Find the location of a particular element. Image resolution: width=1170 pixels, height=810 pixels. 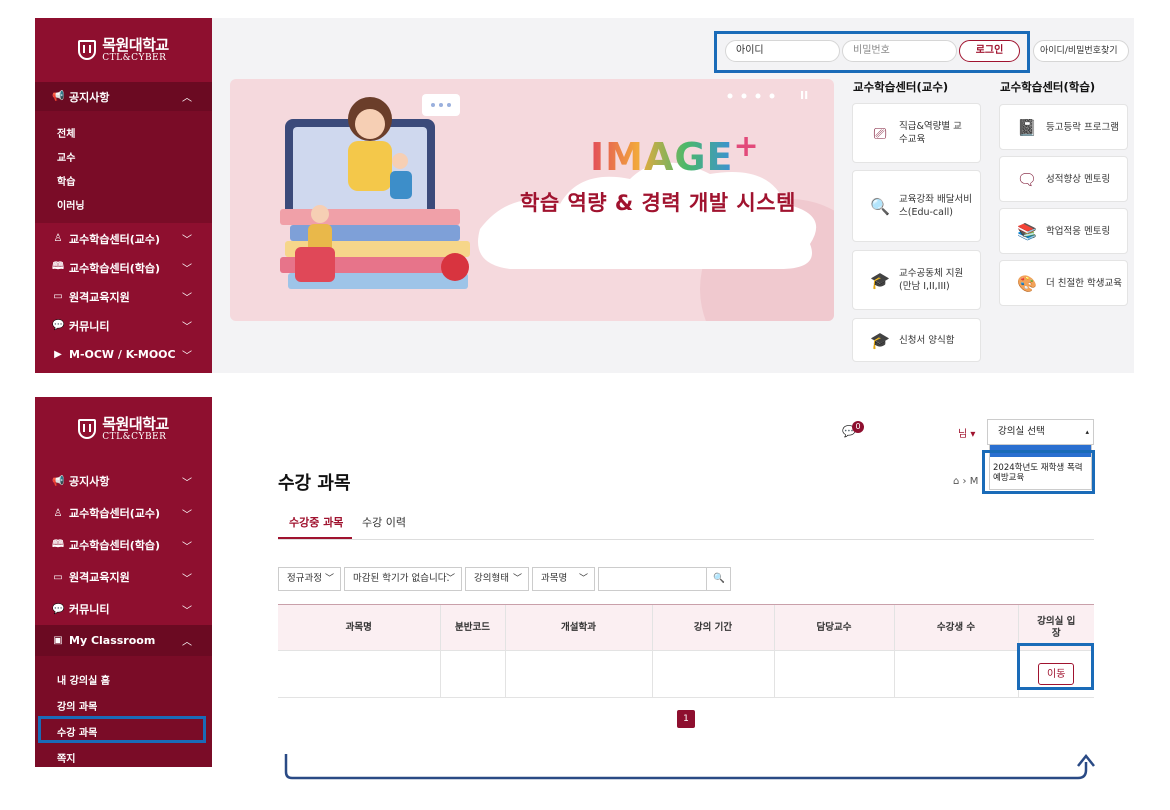

cell-course-name is located at coordinates (359, 674).